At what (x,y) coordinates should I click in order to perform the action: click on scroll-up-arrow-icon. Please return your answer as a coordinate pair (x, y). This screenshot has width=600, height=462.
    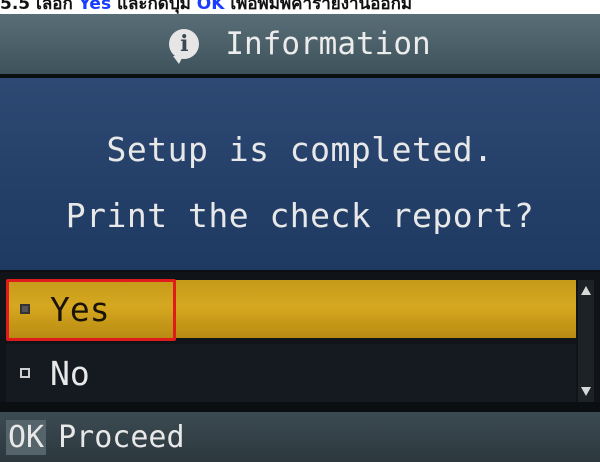
    Looking at the image, I should click on (586, 290).